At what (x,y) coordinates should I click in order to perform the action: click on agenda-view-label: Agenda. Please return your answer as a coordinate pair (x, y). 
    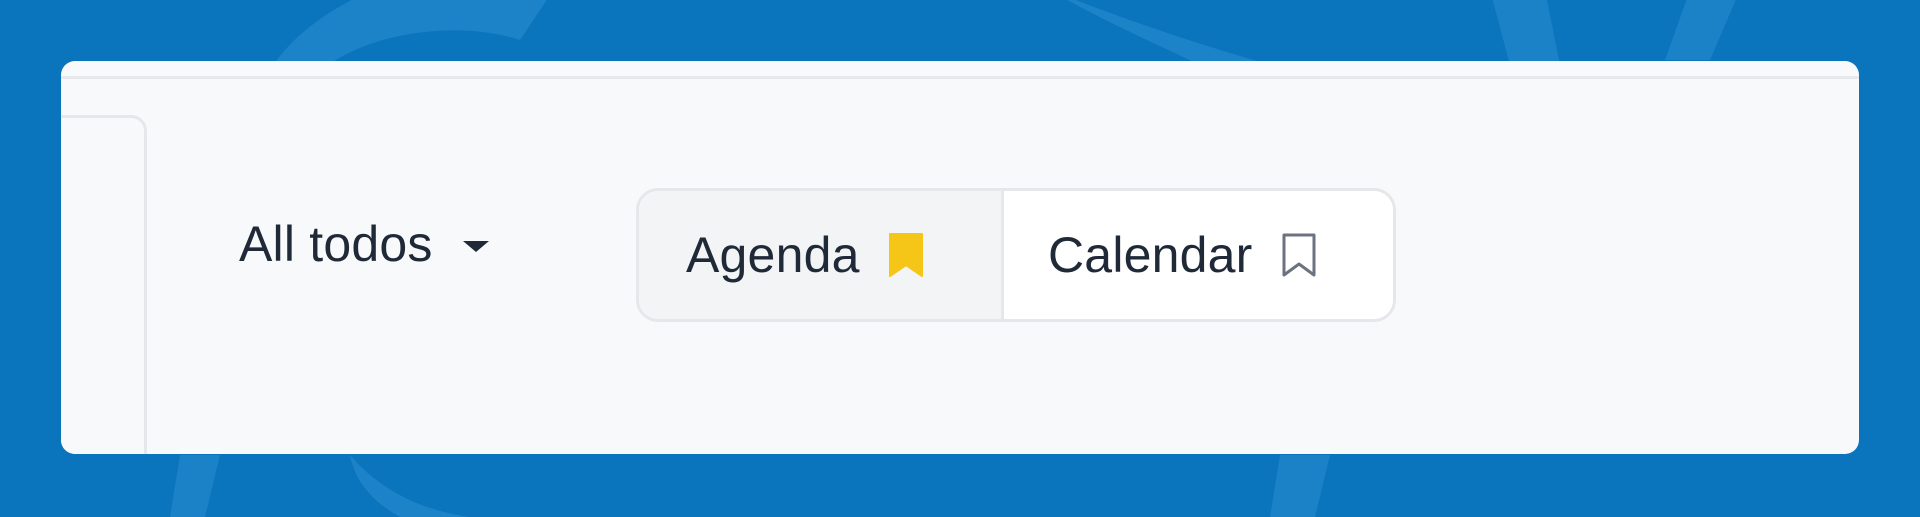
    Looking at the image, I should click on (773, 255).